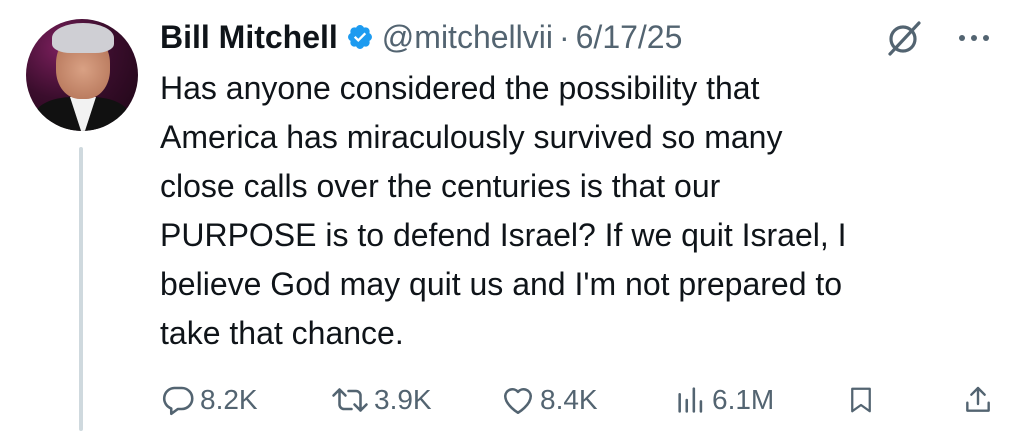 The width and height of the screenshot is (1024, 431). I want to click on grok-icon, so click(904, 38).